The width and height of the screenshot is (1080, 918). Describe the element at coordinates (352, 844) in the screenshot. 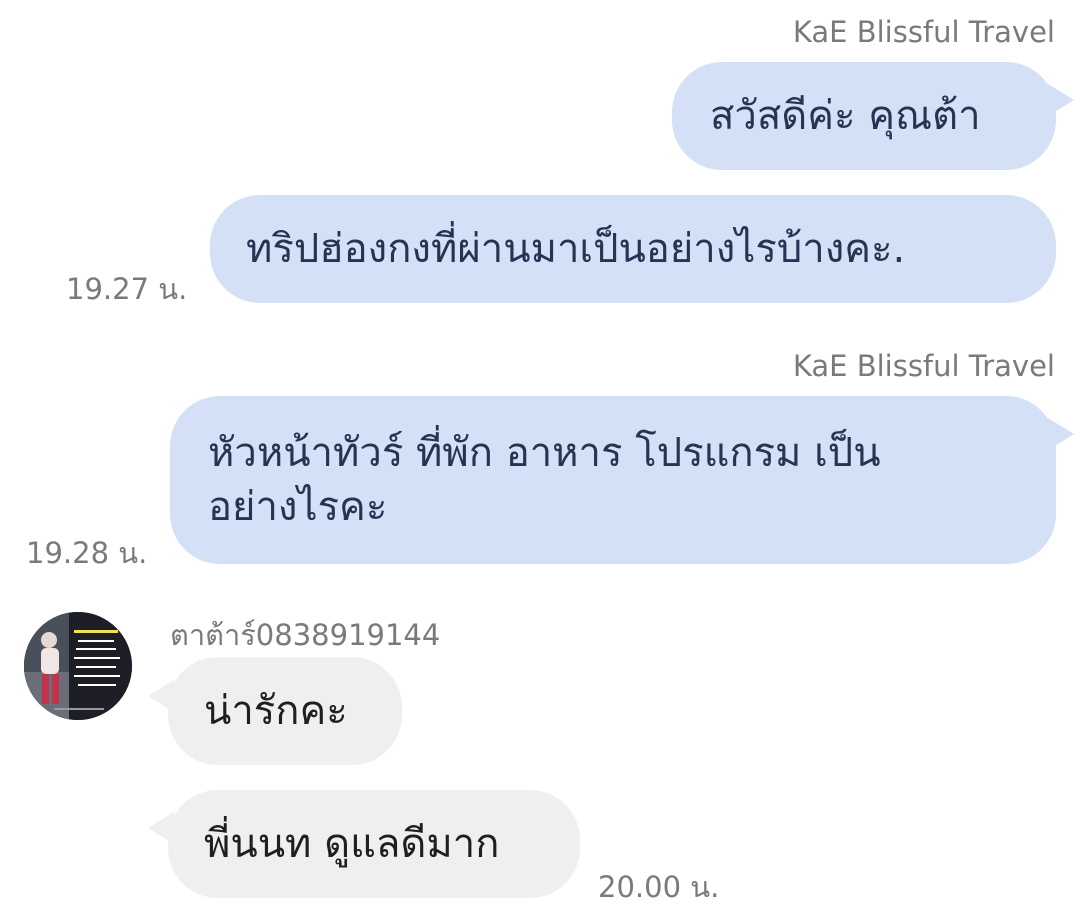

I see `message-text: พี่นนท ดูแลดีมาก` at that location.